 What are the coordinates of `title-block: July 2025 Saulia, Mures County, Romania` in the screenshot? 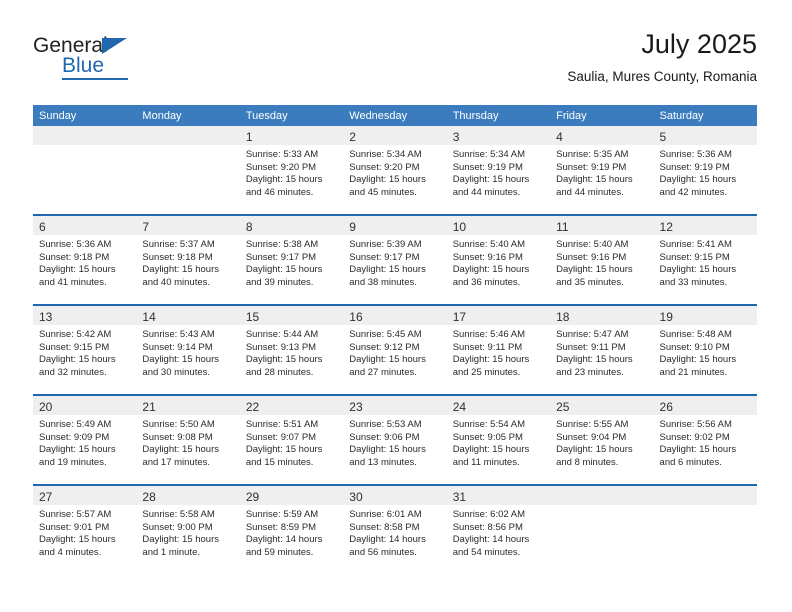 It's located at (662, 57).